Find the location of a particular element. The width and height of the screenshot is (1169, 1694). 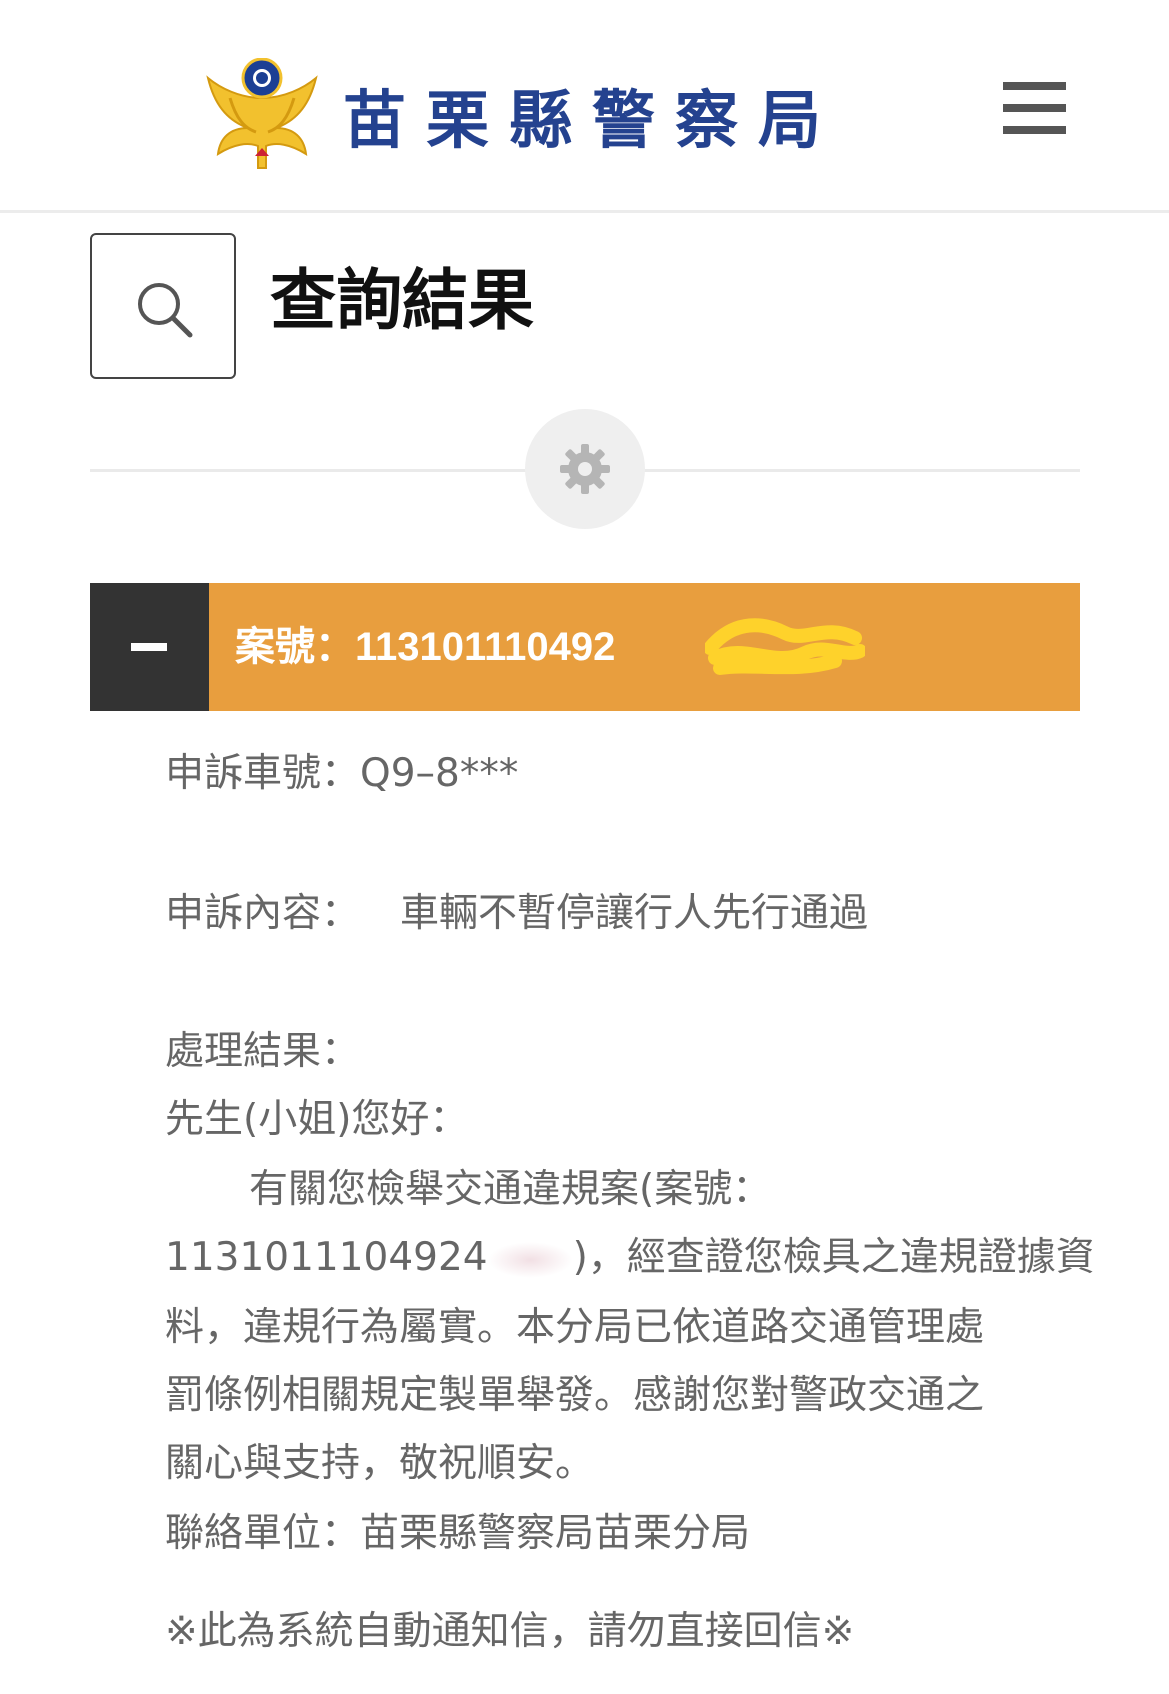

site-name: 苗栗縣警察局 is located at coordinates (592, 120).